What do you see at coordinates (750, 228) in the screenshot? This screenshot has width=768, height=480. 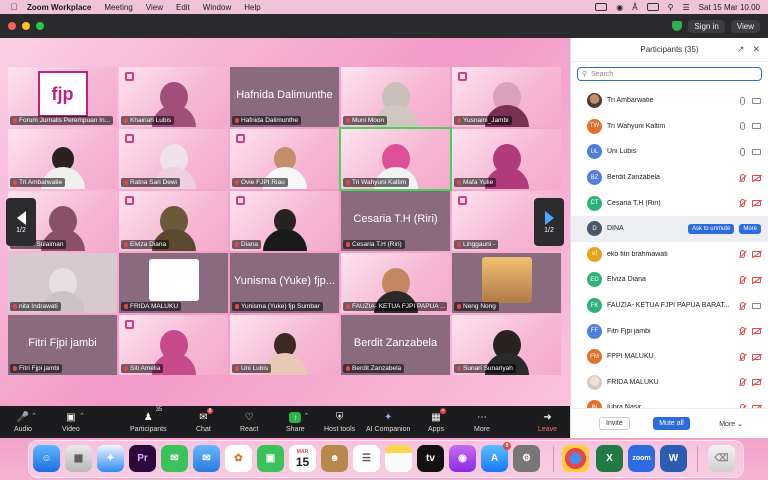 I see `participant-more-button: More` at bounding box center [750, 228].